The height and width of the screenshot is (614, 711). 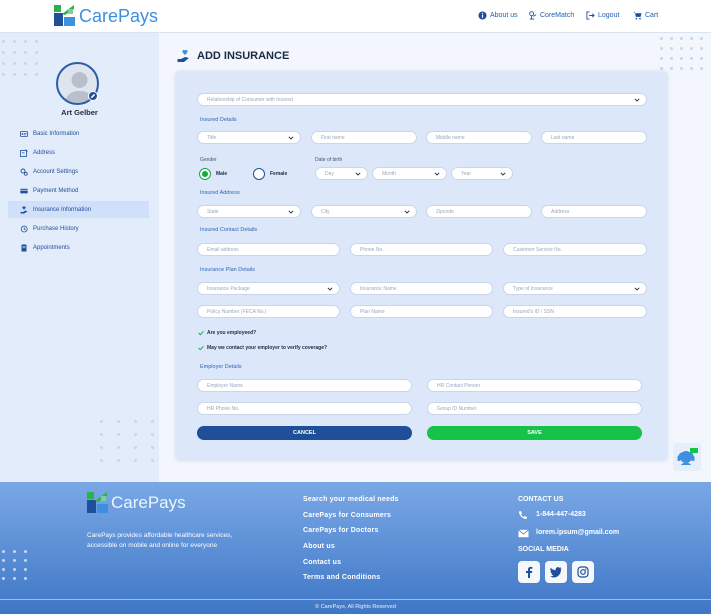 I want to click on phone-input: Phone No., so click(x=421, y=249).